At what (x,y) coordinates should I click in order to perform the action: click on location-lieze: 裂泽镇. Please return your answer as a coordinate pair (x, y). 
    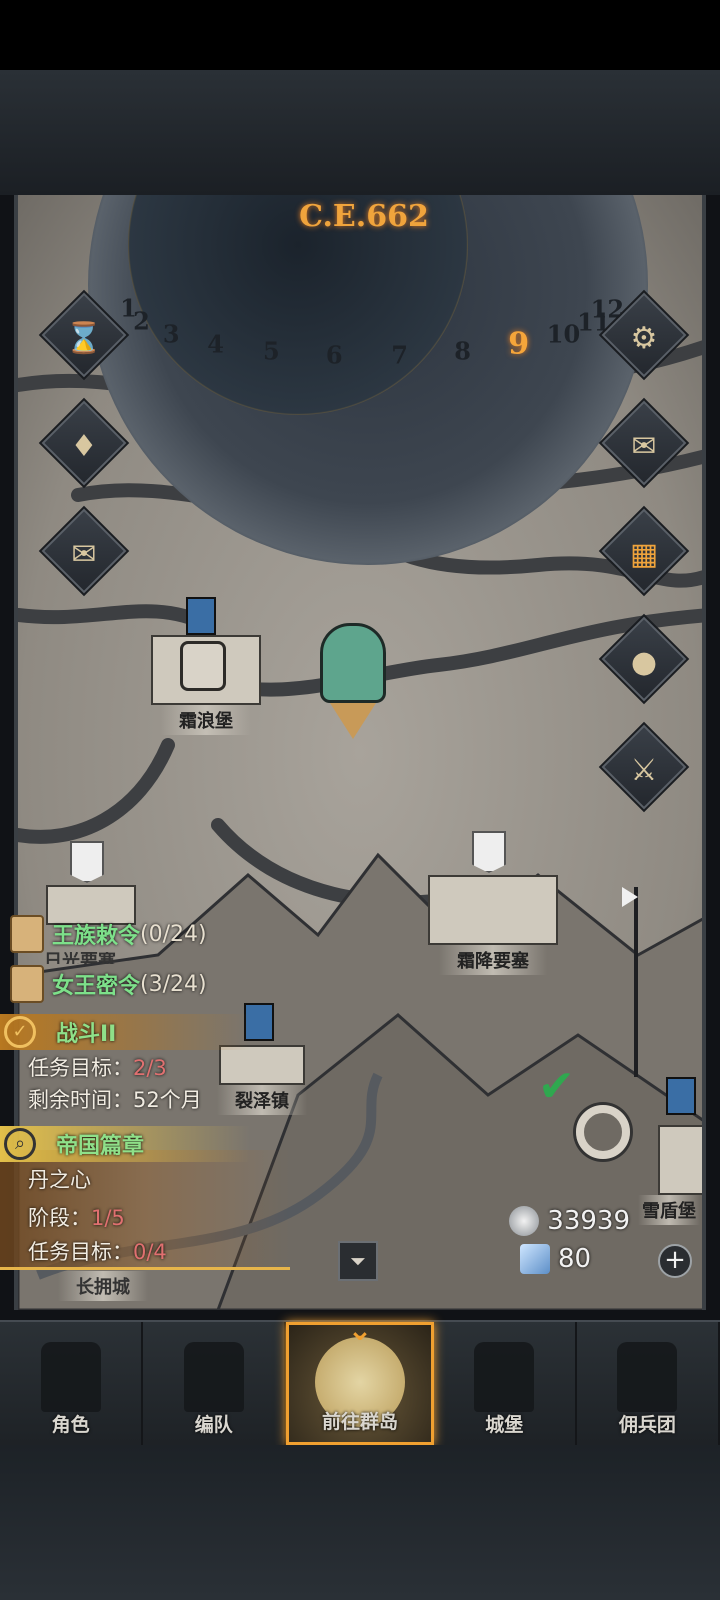
    Looking at the image, I should click on (262, 1080).